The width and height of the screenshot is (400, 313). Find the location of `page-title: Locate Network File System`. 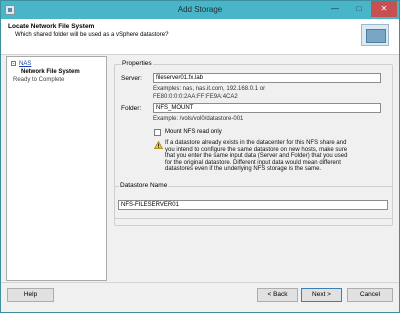

page-title: Locate Network File System is located at coordinates (51, 26).